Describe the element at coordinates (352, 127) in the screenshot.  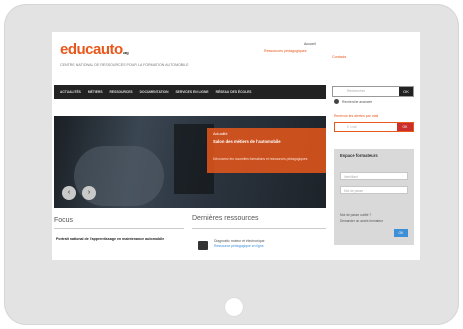
I see `email-placeholder: E-mail` at that location.